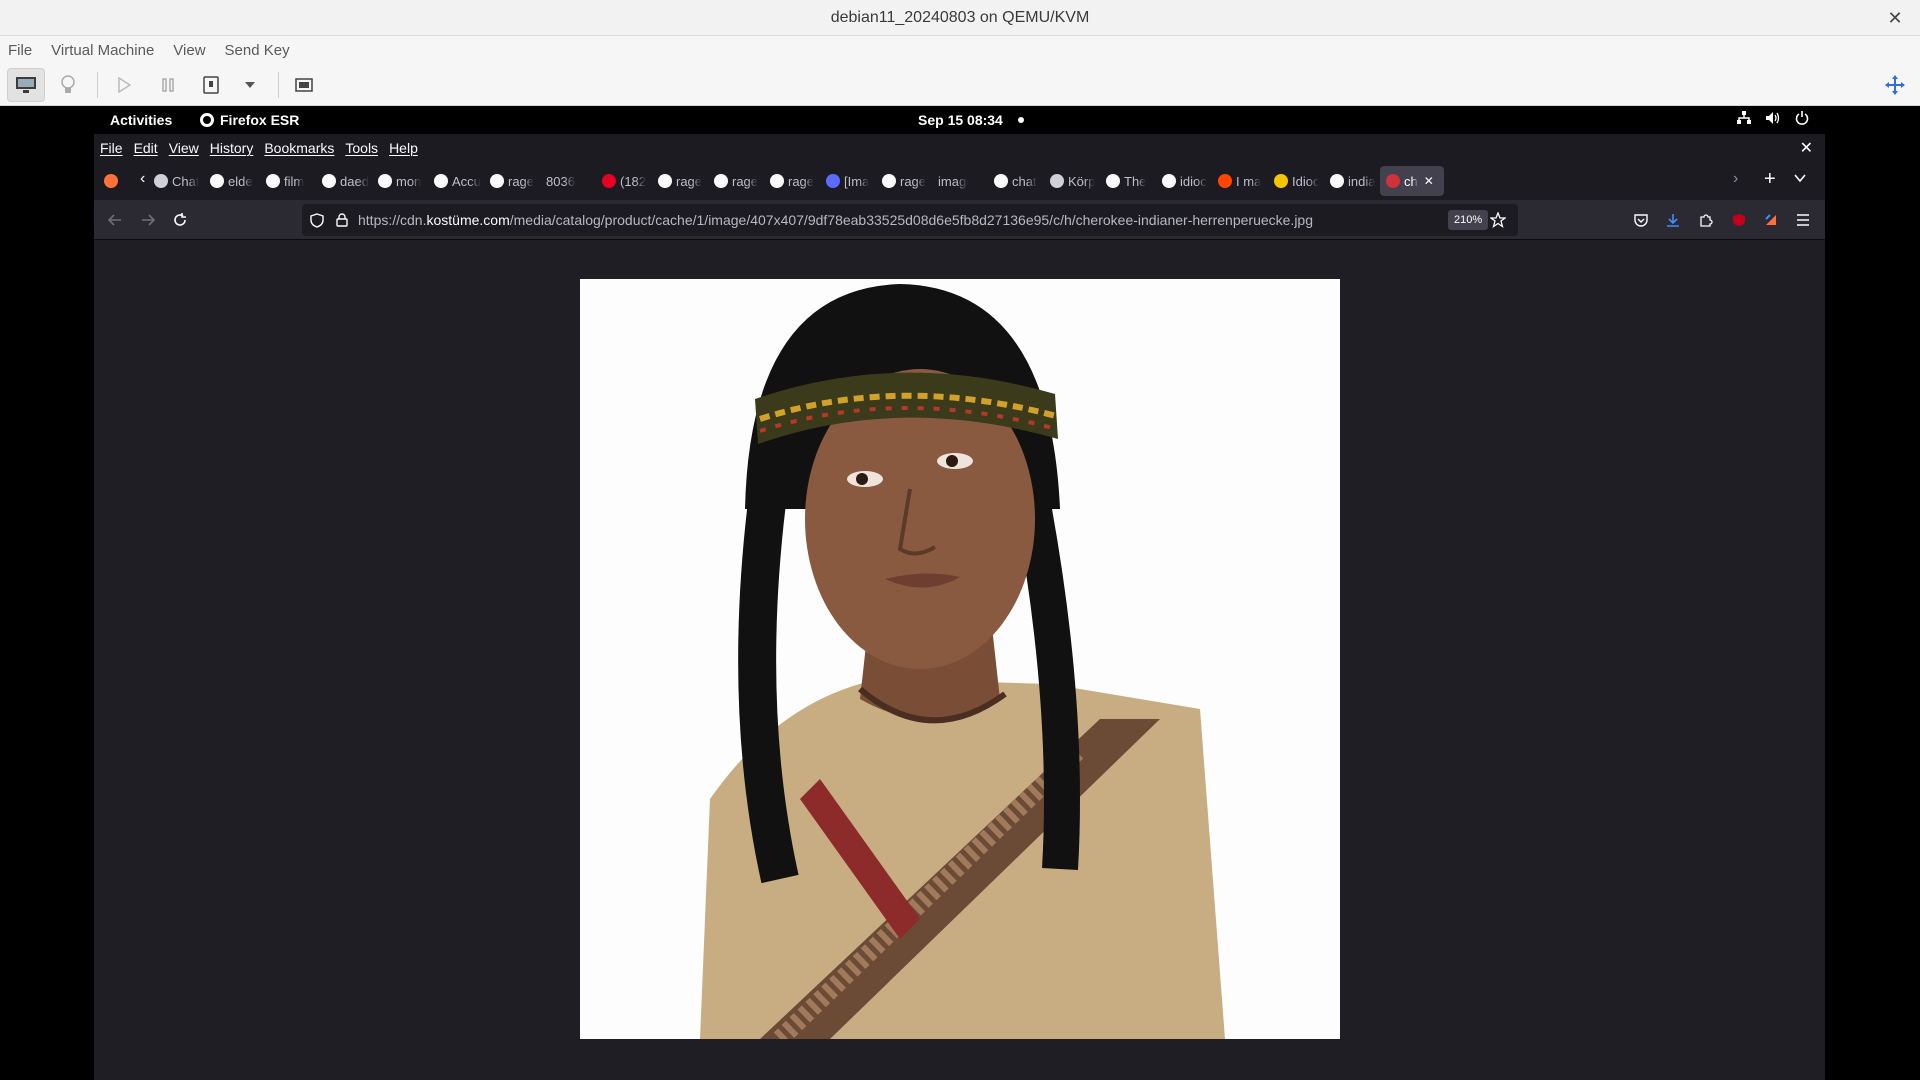 This screenshot has width=1920, height=1080. Describe the element at coordinates (180, 181) in the screenshot. I see `tab-0: Chat` at that location.